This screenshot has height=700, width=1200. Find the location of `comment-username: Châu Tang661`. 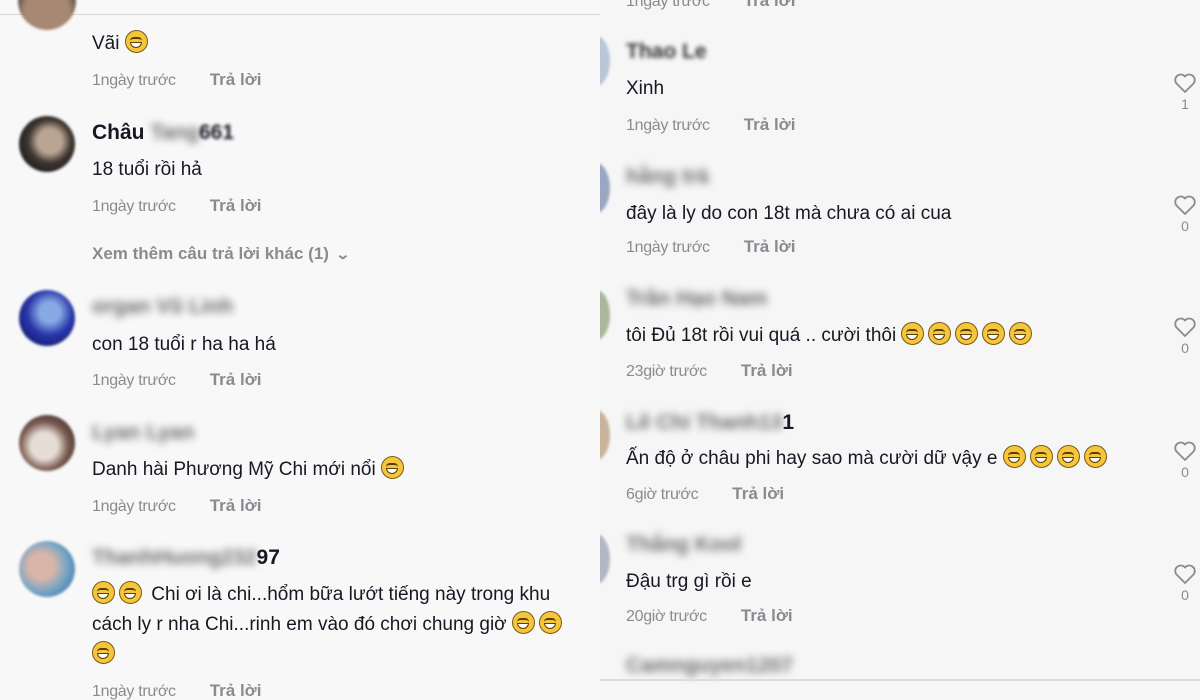

comment-username: Châu Tang661 is located at coordinates (163, 133).